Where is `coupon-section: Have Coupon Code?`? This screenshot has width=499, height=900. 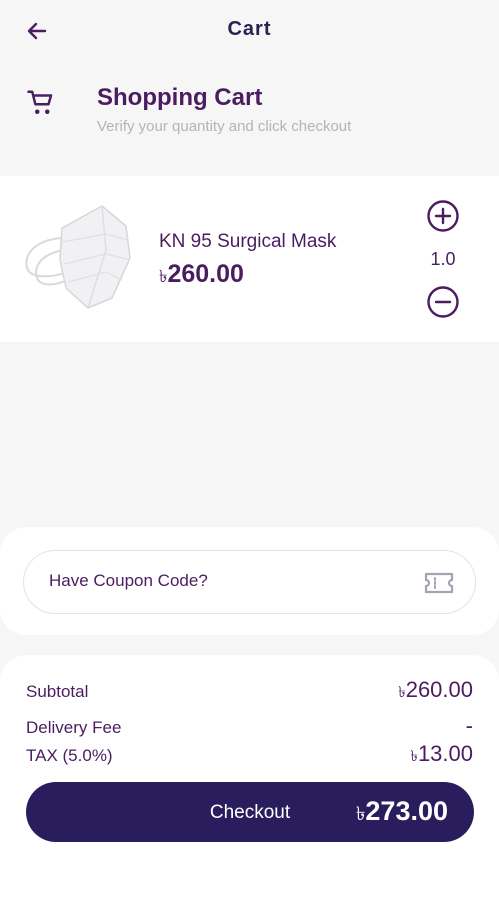
coupon-section: Have Coupon Code? is located at coordinates (249, 581).